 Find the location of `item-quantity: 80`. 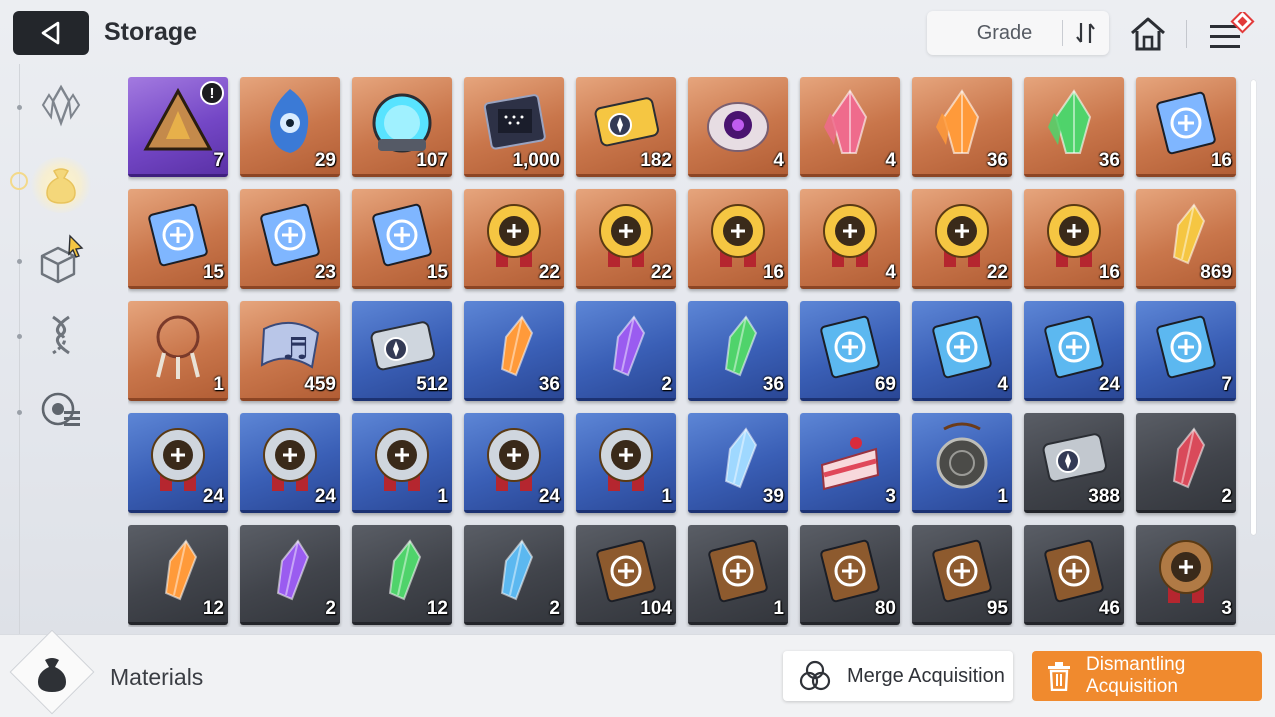

item-quantity: 80 is located at coordinates (885, 608).